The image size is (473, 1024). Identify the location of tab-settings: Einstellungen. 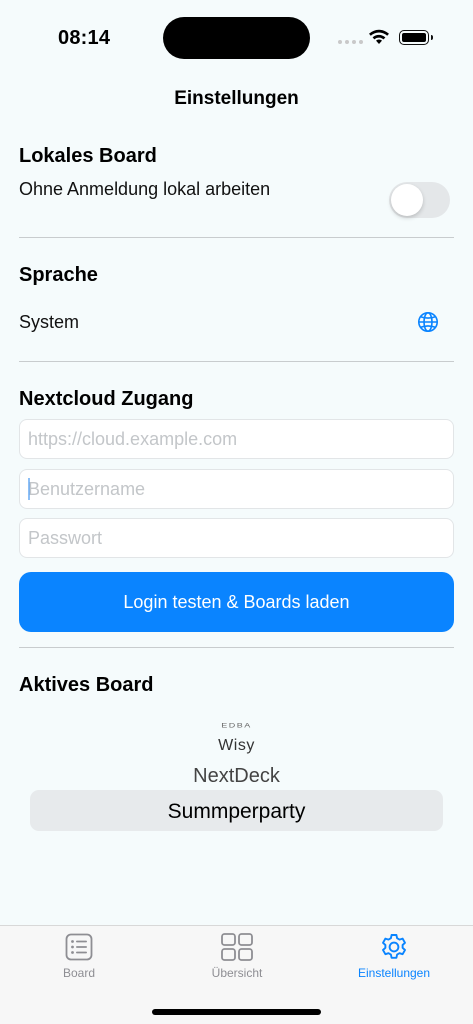
(394, 956).